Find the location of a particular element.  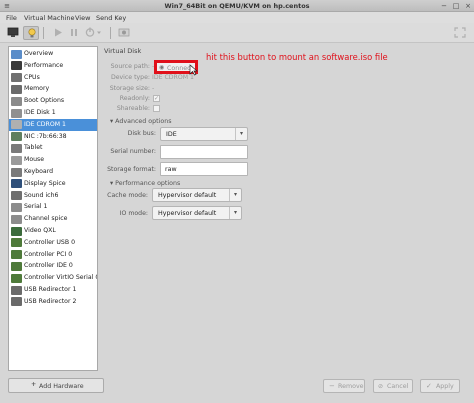

video-icon is located at coordinates (16, 231).